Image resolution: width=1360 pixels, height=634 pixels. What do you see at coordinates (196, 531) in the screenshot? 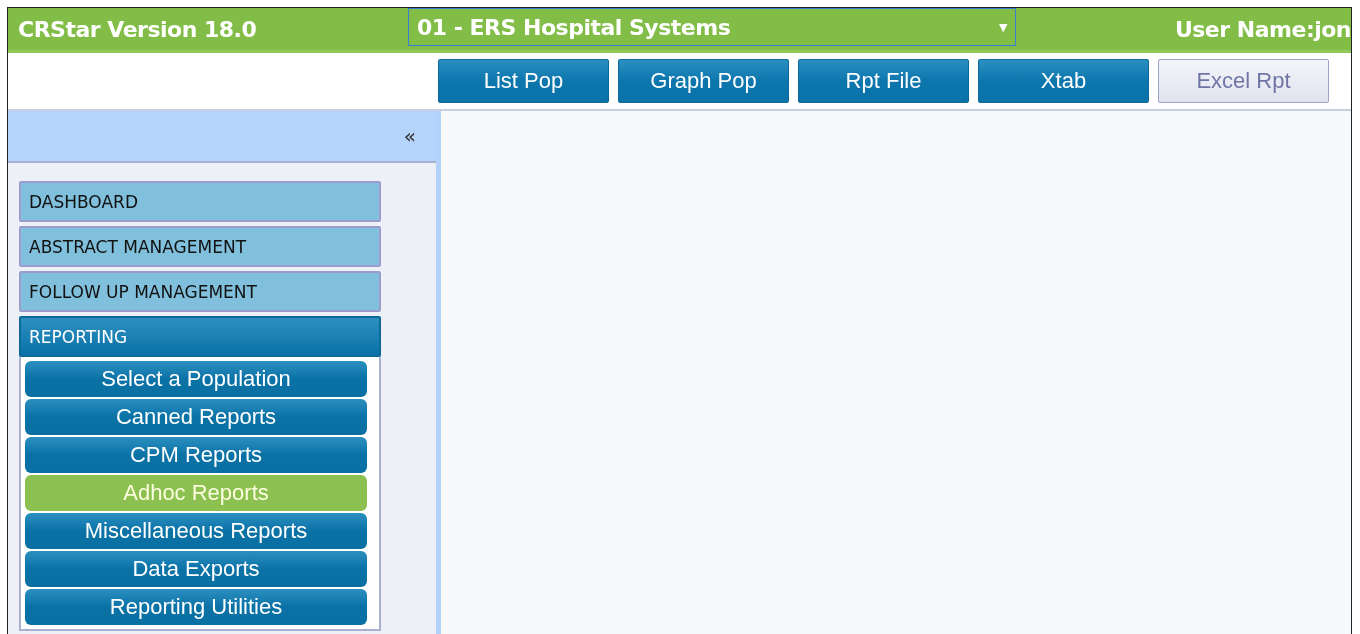
I see `submenu-item: Miscellaneous Reports` at bounding box center [196, 531].